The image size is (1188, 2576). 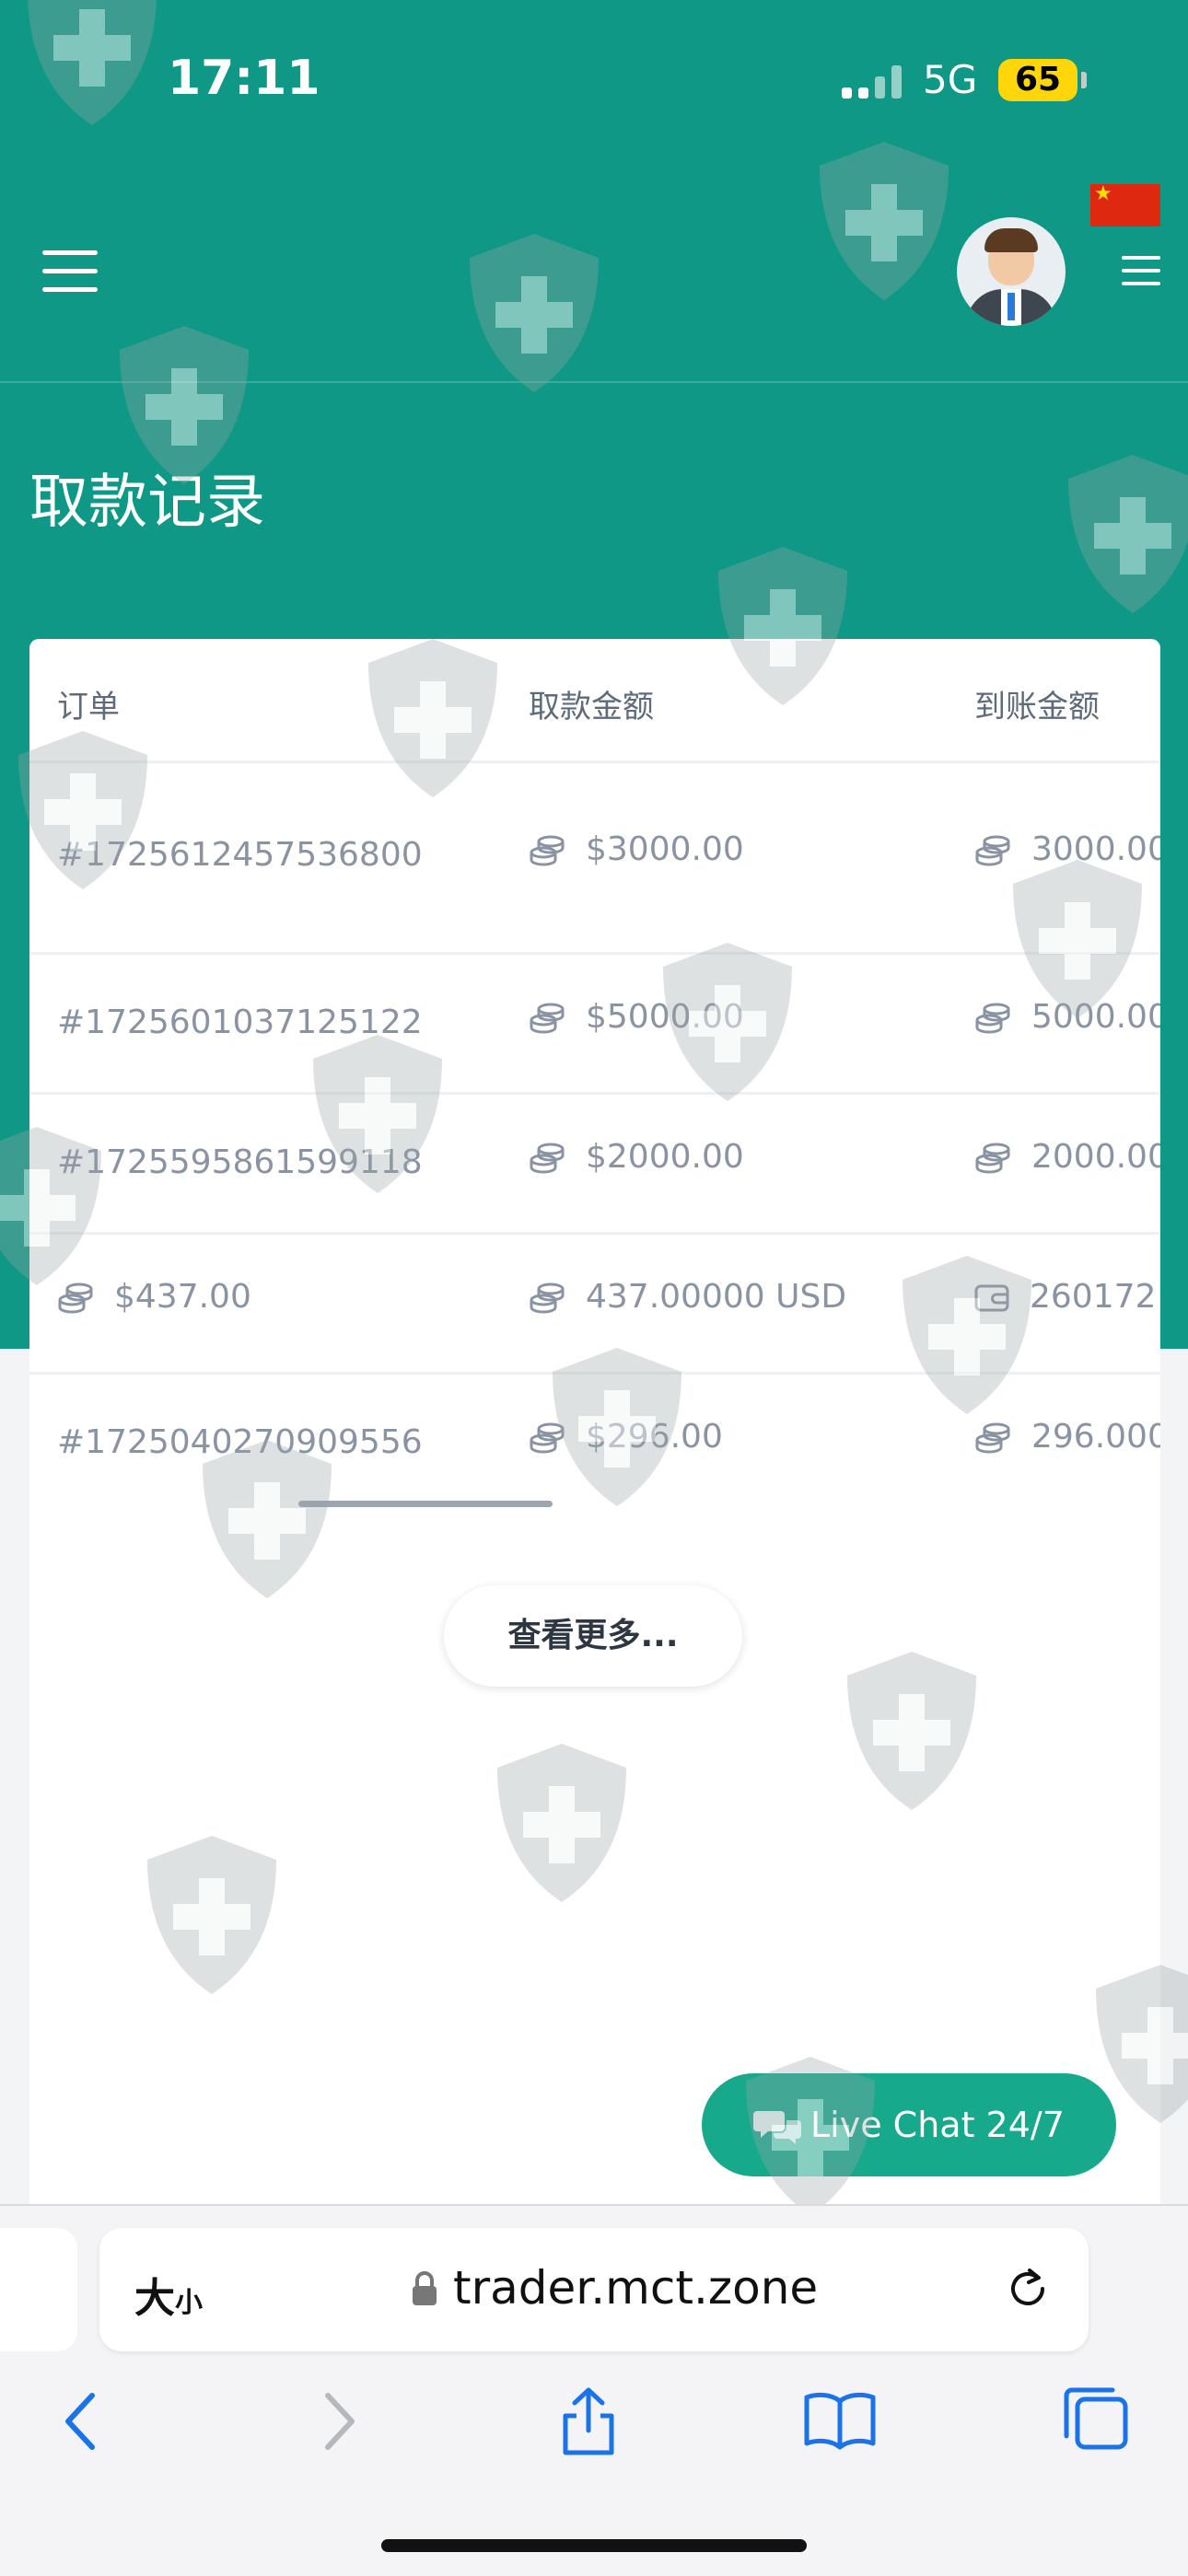 I want to click on lock-icon, so click(x=425, y=2288).